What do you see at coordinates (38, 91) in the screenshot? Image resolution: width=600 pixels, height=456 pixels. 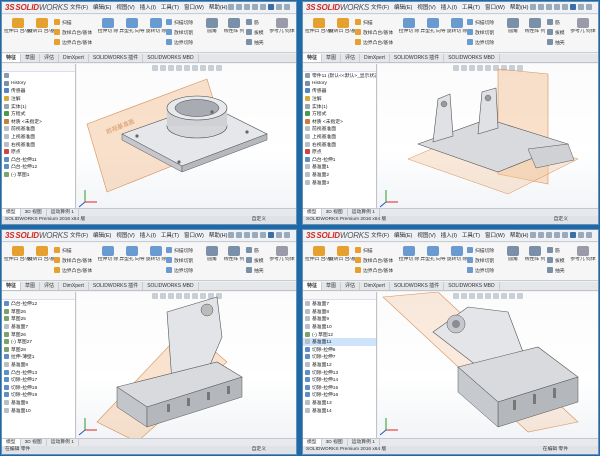 I see `tree-item: 传感器` at bounding box center [38, 91].